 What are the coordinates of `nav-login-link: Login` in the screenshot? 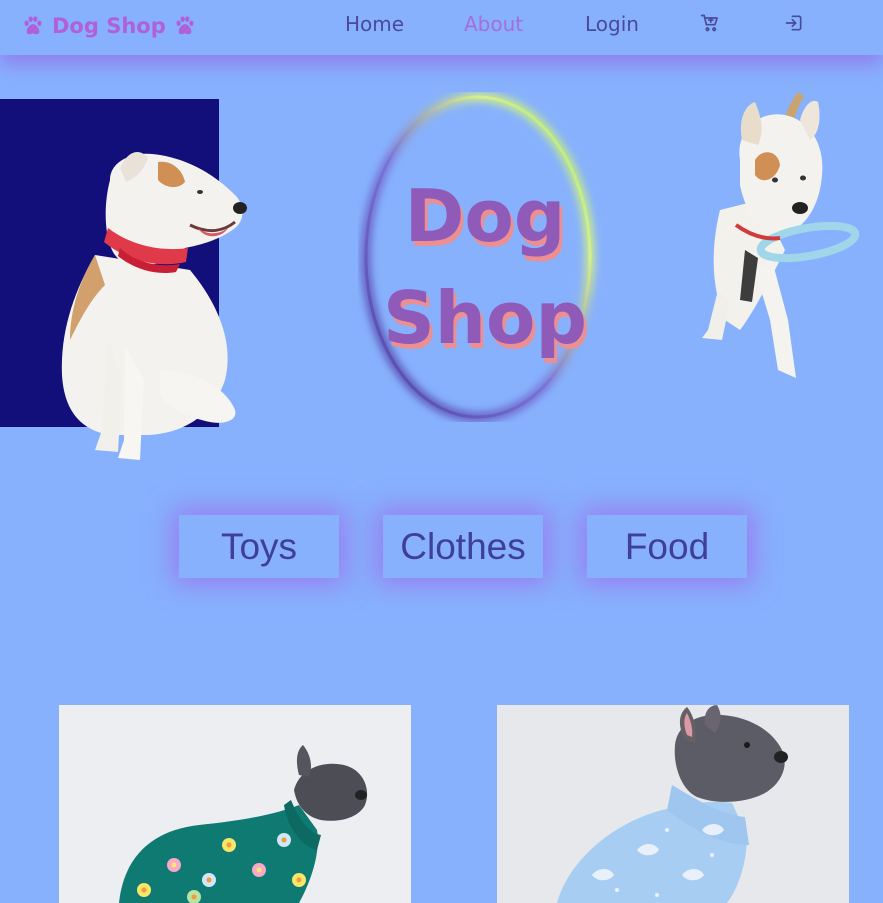 It's located at (612, 24).